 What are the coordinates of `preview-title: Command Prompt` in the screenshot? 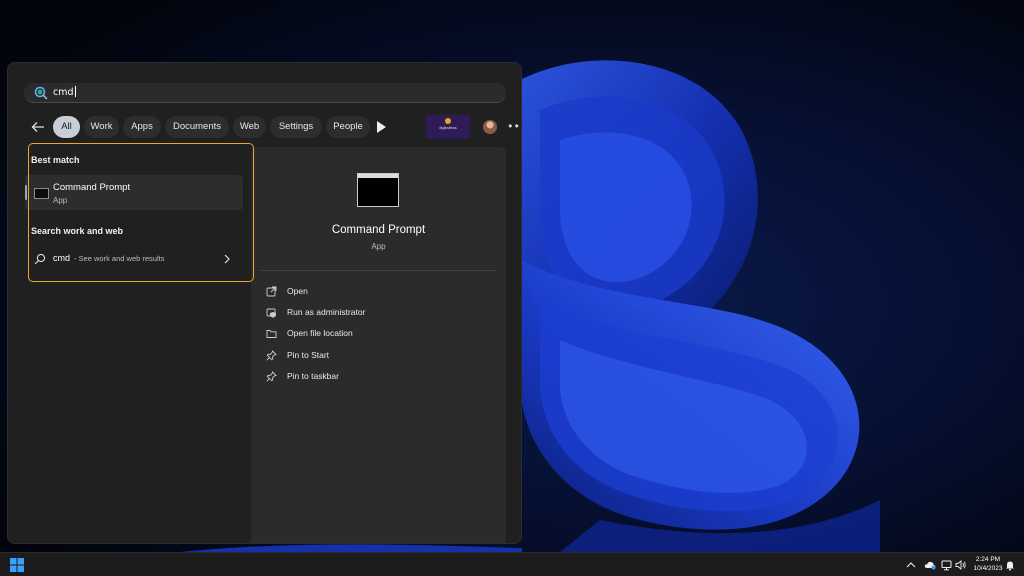 It's located at (378, 230).